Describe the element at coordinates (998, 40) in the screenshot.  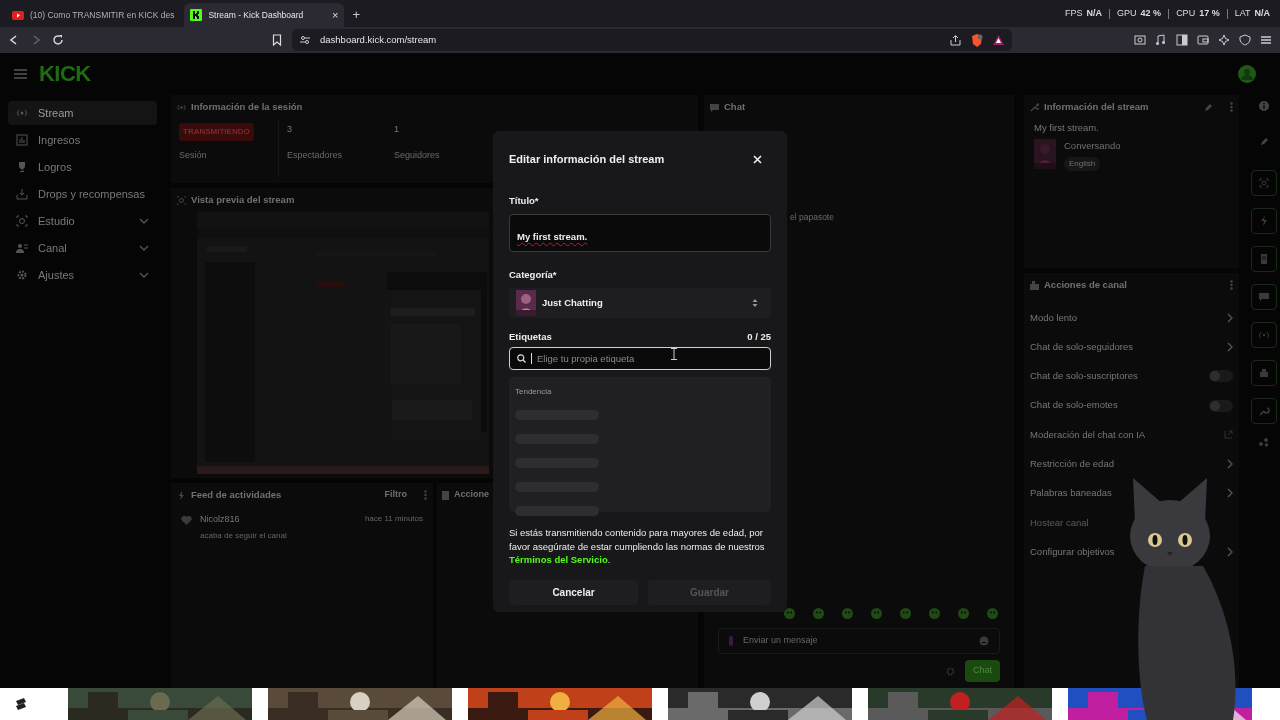
I see `triangle-icon` at that location.